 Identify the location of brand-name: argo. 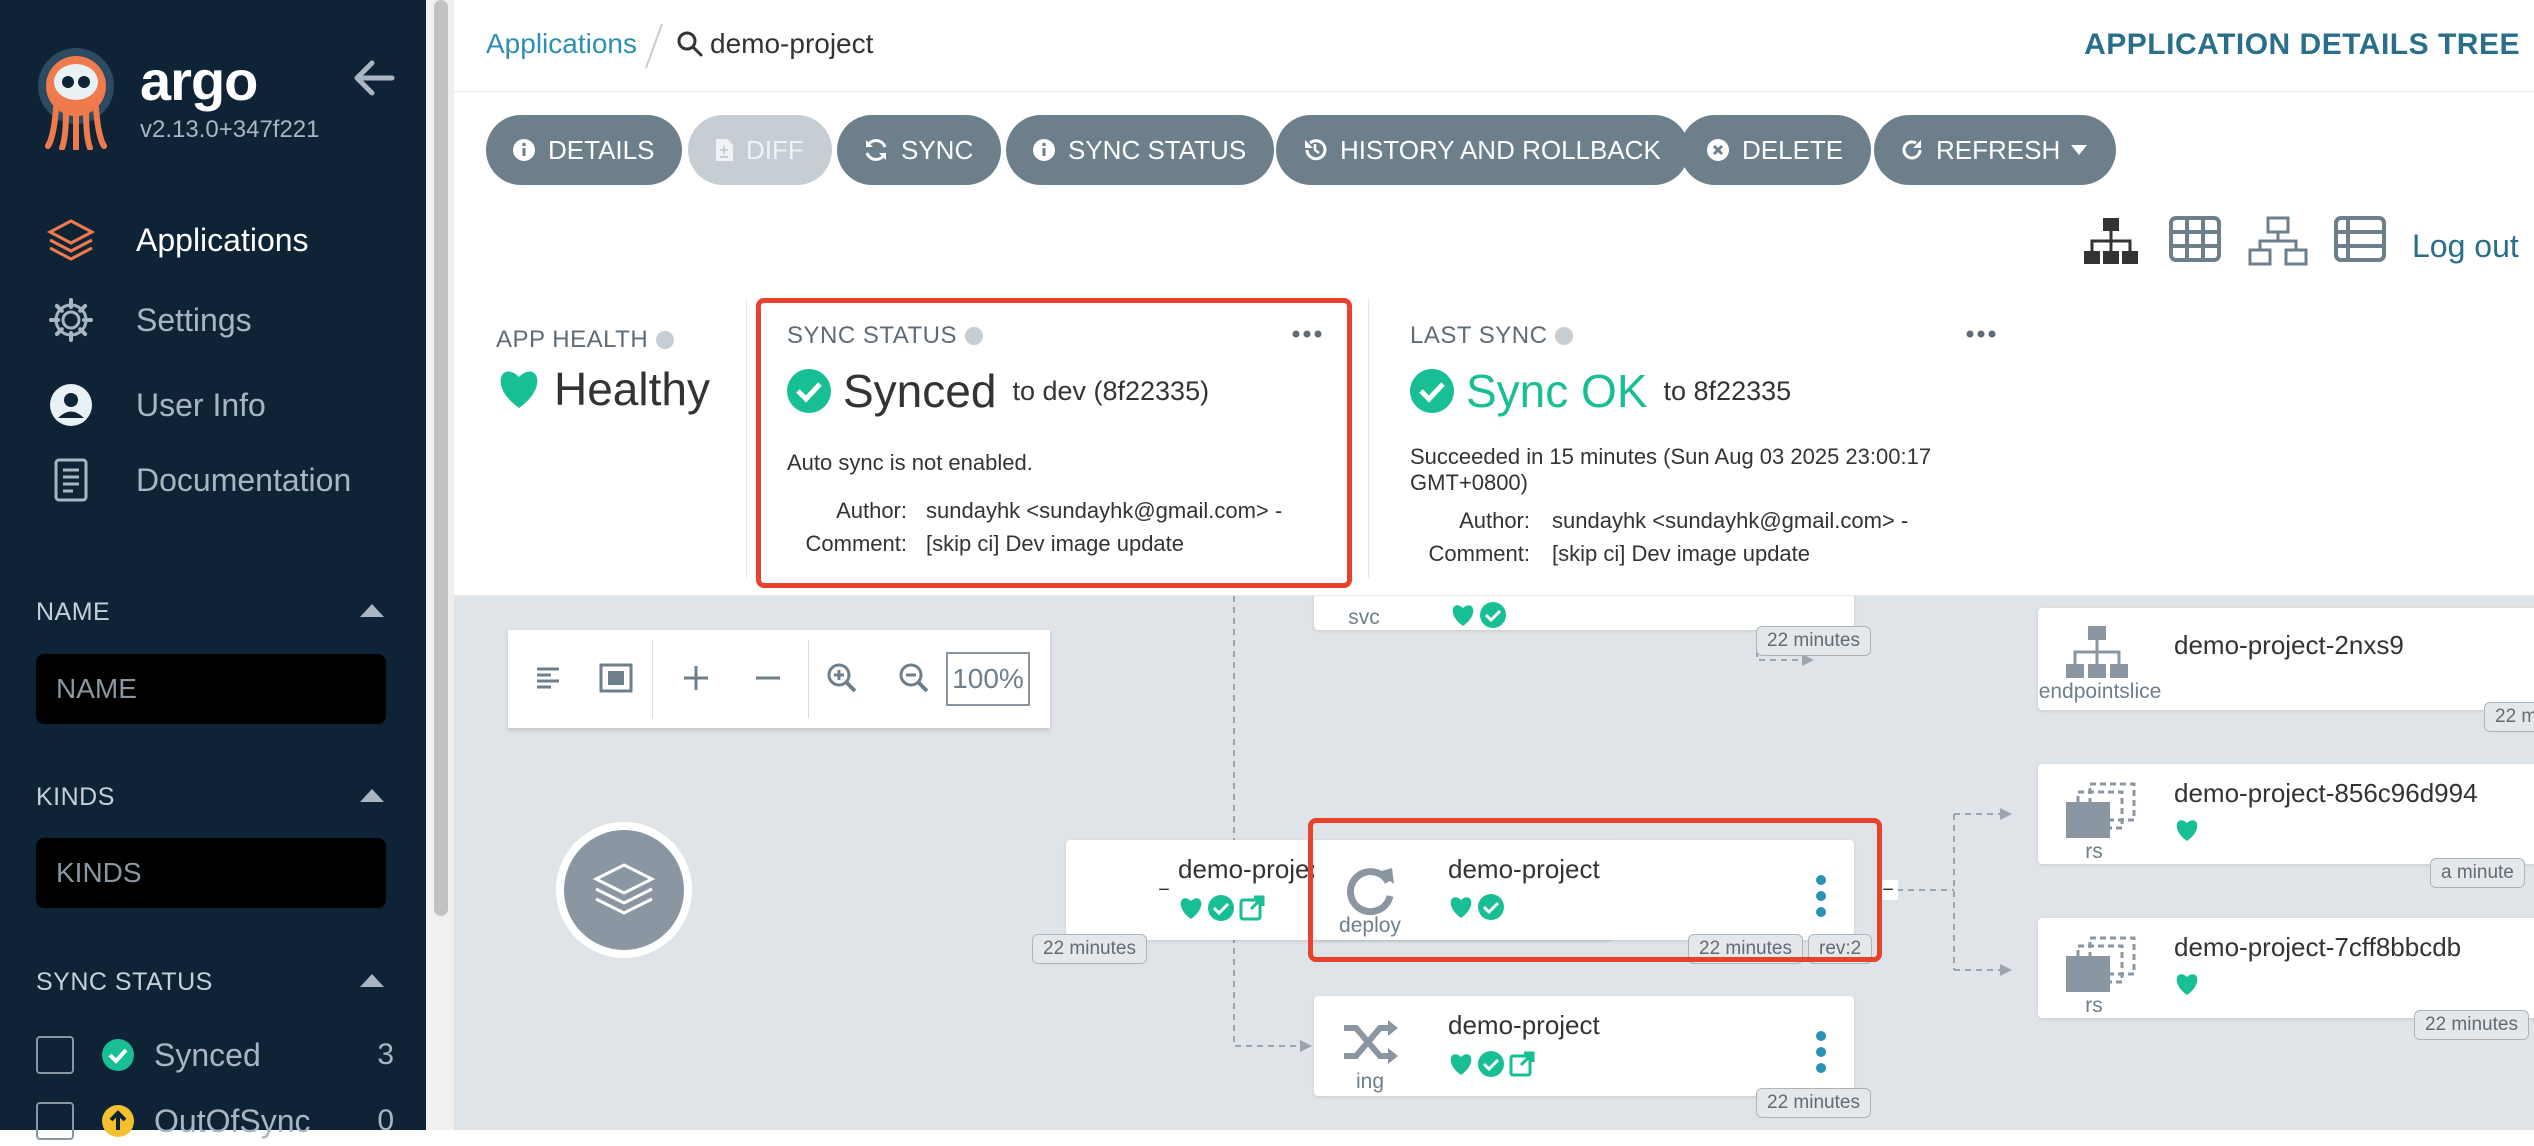
(199, 80).